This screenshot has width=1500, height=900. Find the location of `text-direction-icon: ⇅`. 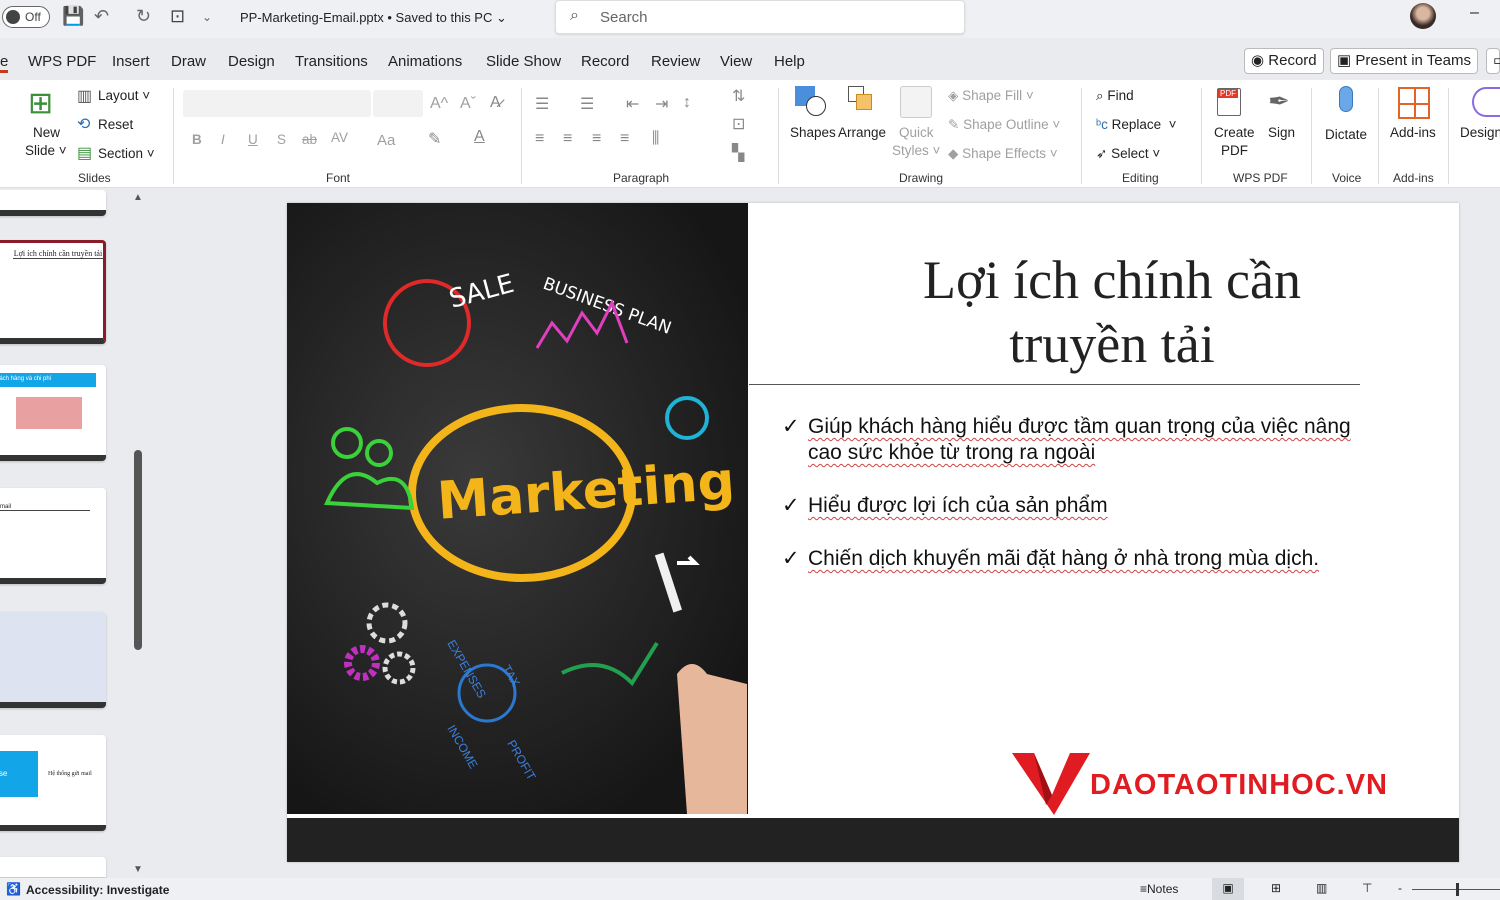

text-direction-icon: ⇅ is located at coordinates (738, 96).